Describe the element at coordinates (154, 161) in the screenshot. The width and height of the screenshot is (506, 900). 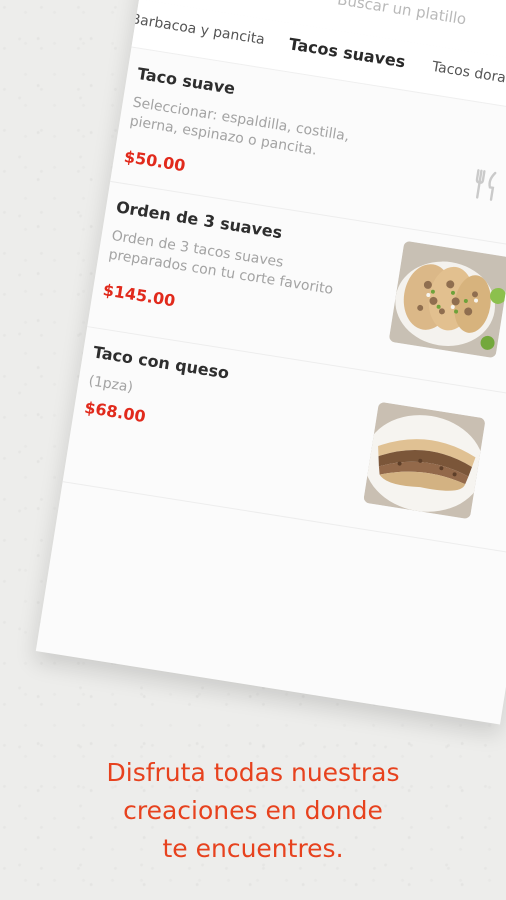
I see `menu-item-price: $50.00` at that location.